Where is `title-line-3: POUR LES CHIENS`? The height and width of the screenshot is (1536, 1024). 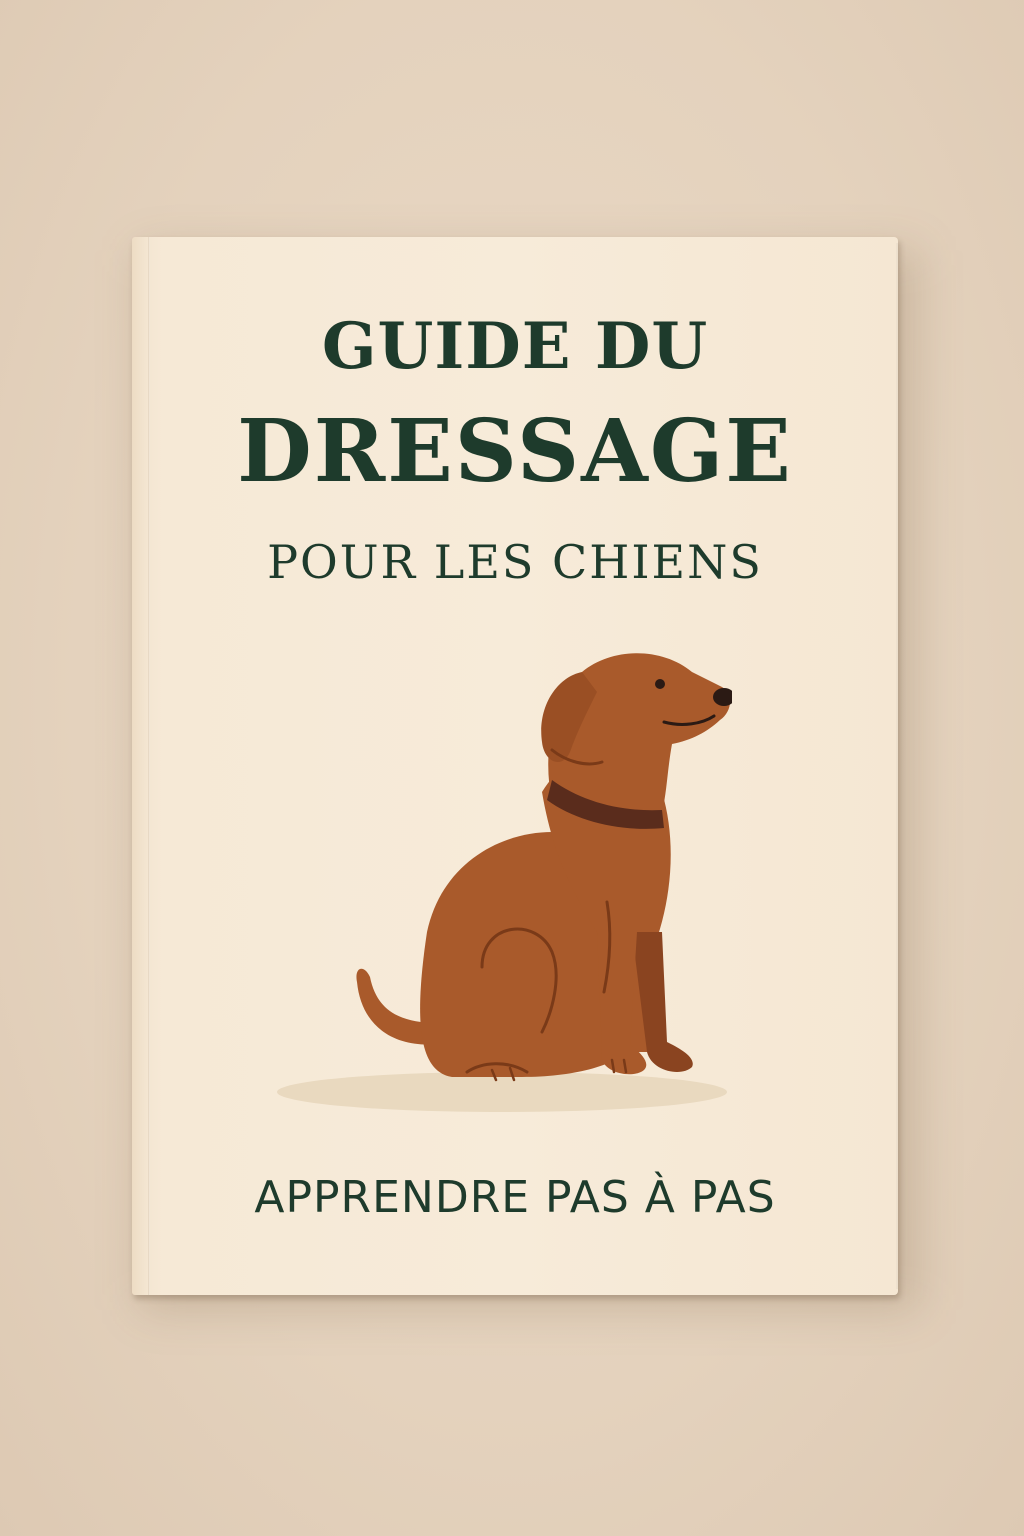 title-line-3: POUR LES CHIENS is located at coordinates (515, 562).